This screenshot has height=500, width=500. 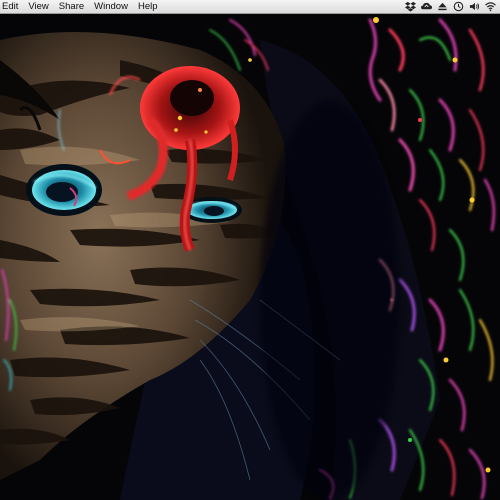 I want to click on menu-items: Edit View Share Window Help, so click(x=81, y=6).